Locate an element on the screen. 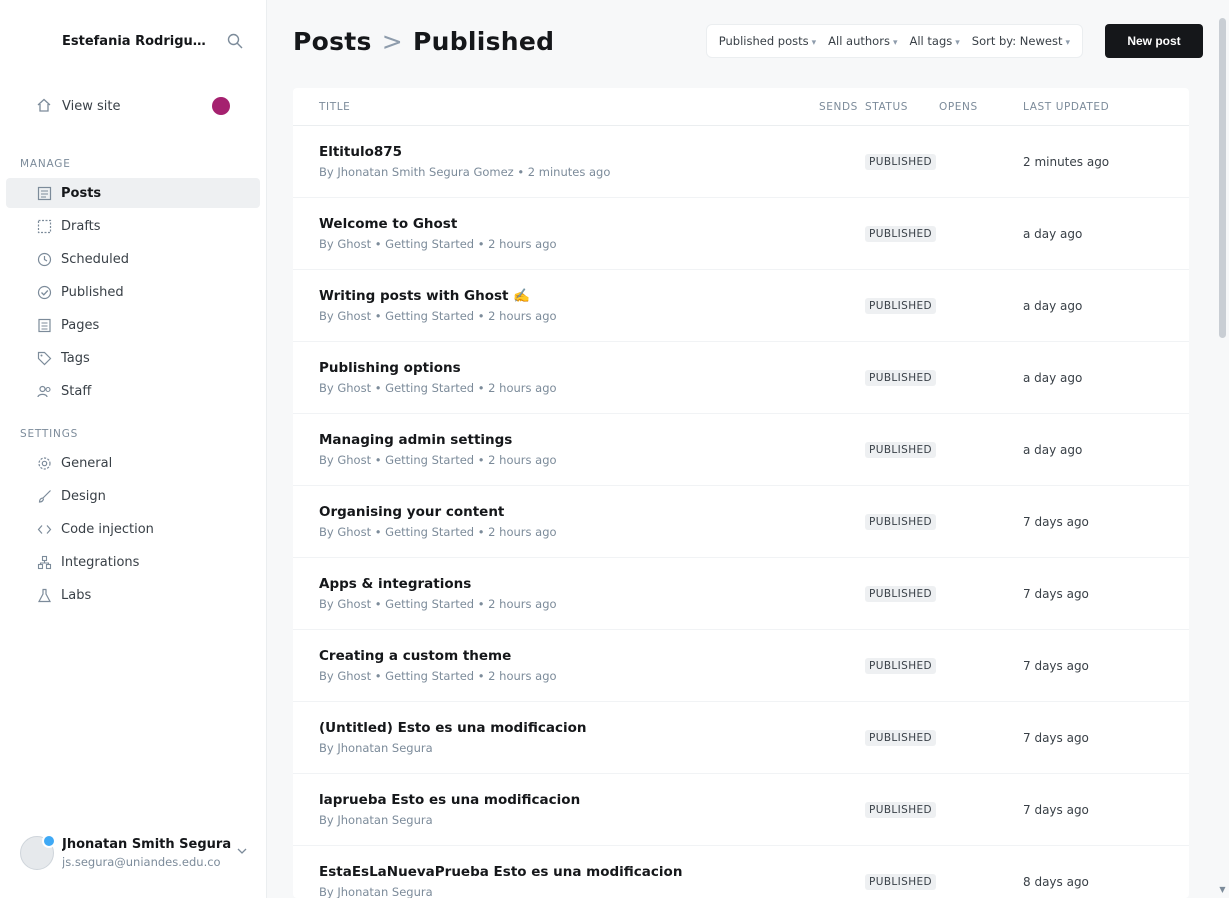 This screenshot has width=1229, height=898. page-title: Posts > Published is located at coordinates (423, 41).